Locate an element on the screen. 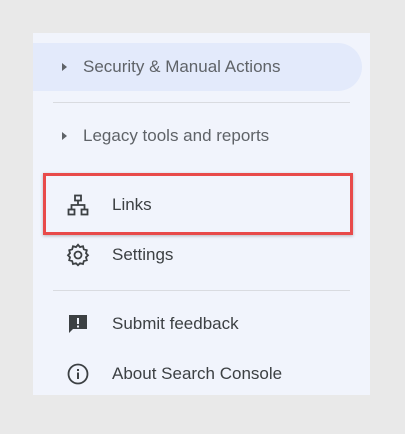  sidebar-item-label: About Search Console is located at coordinates (197, 373).